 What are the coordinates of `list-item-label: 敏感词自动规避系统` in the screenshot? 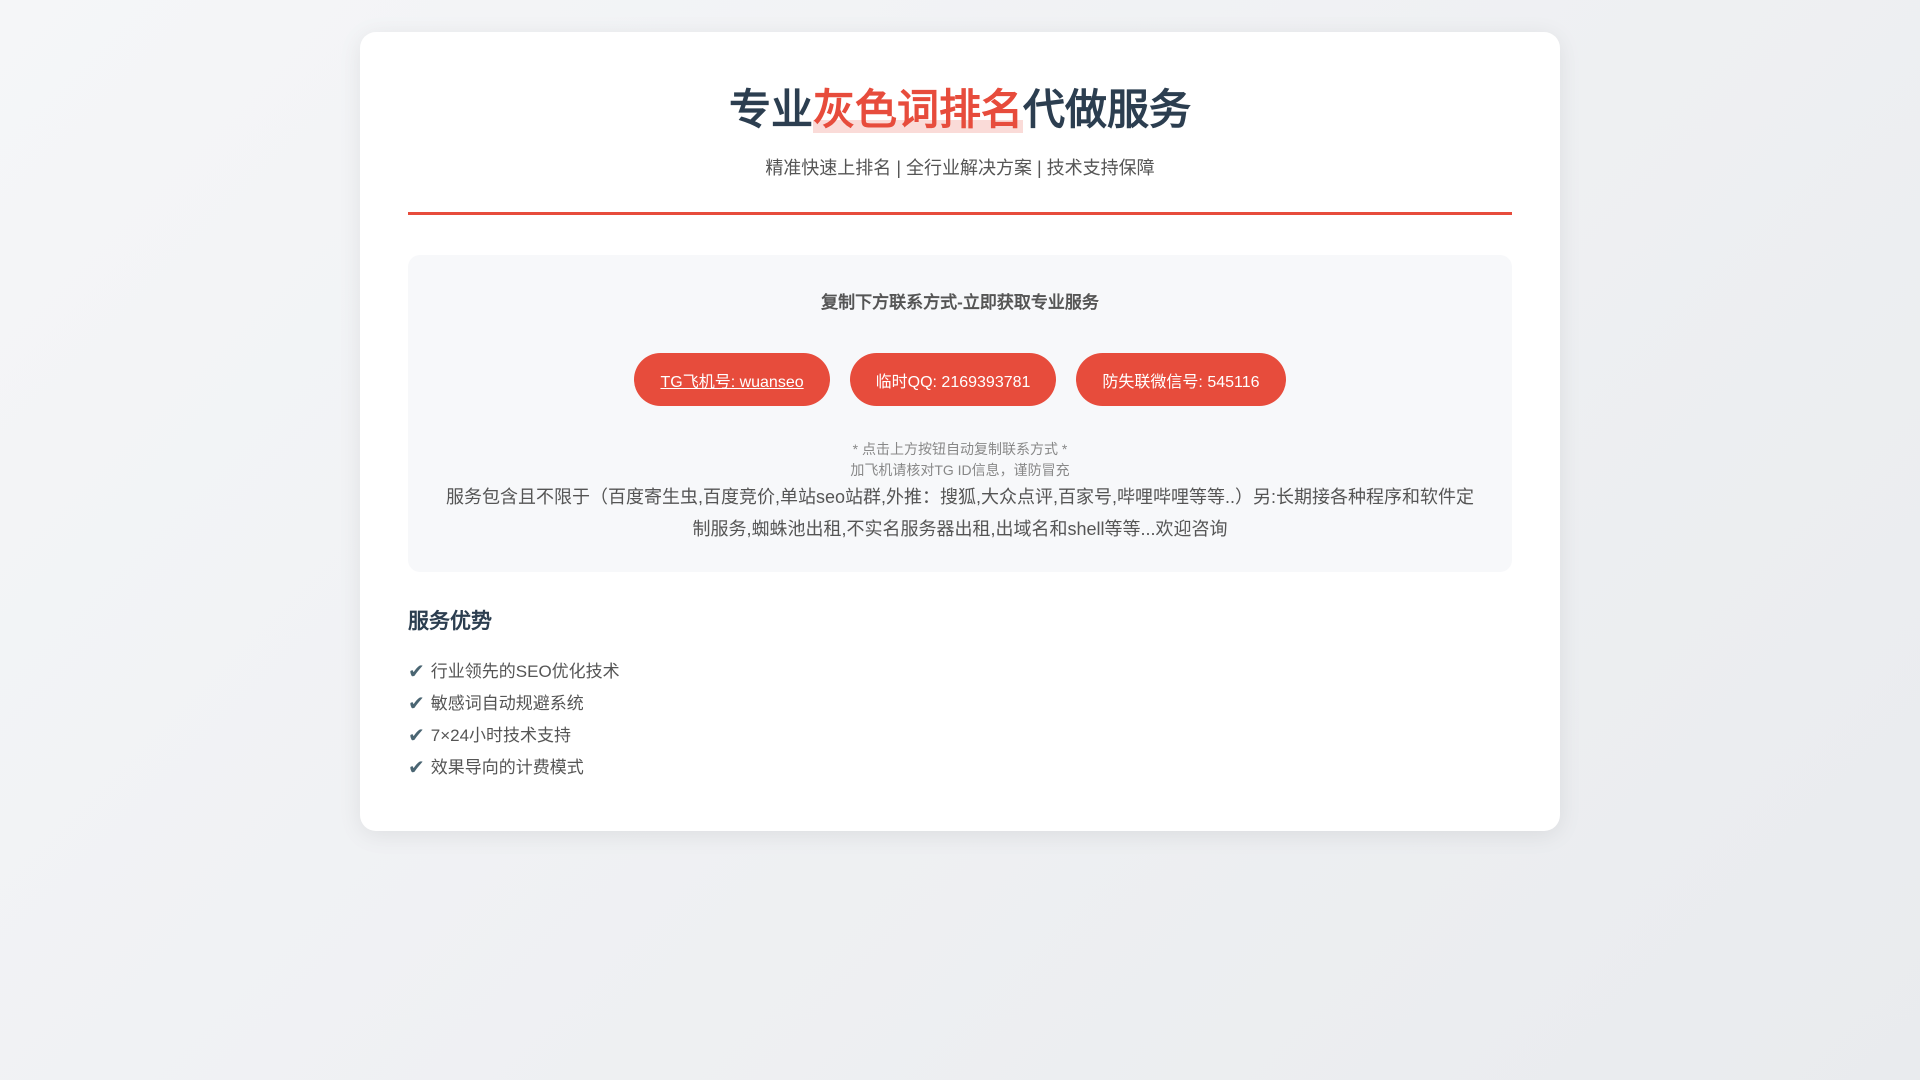 It's located at (507, 703).